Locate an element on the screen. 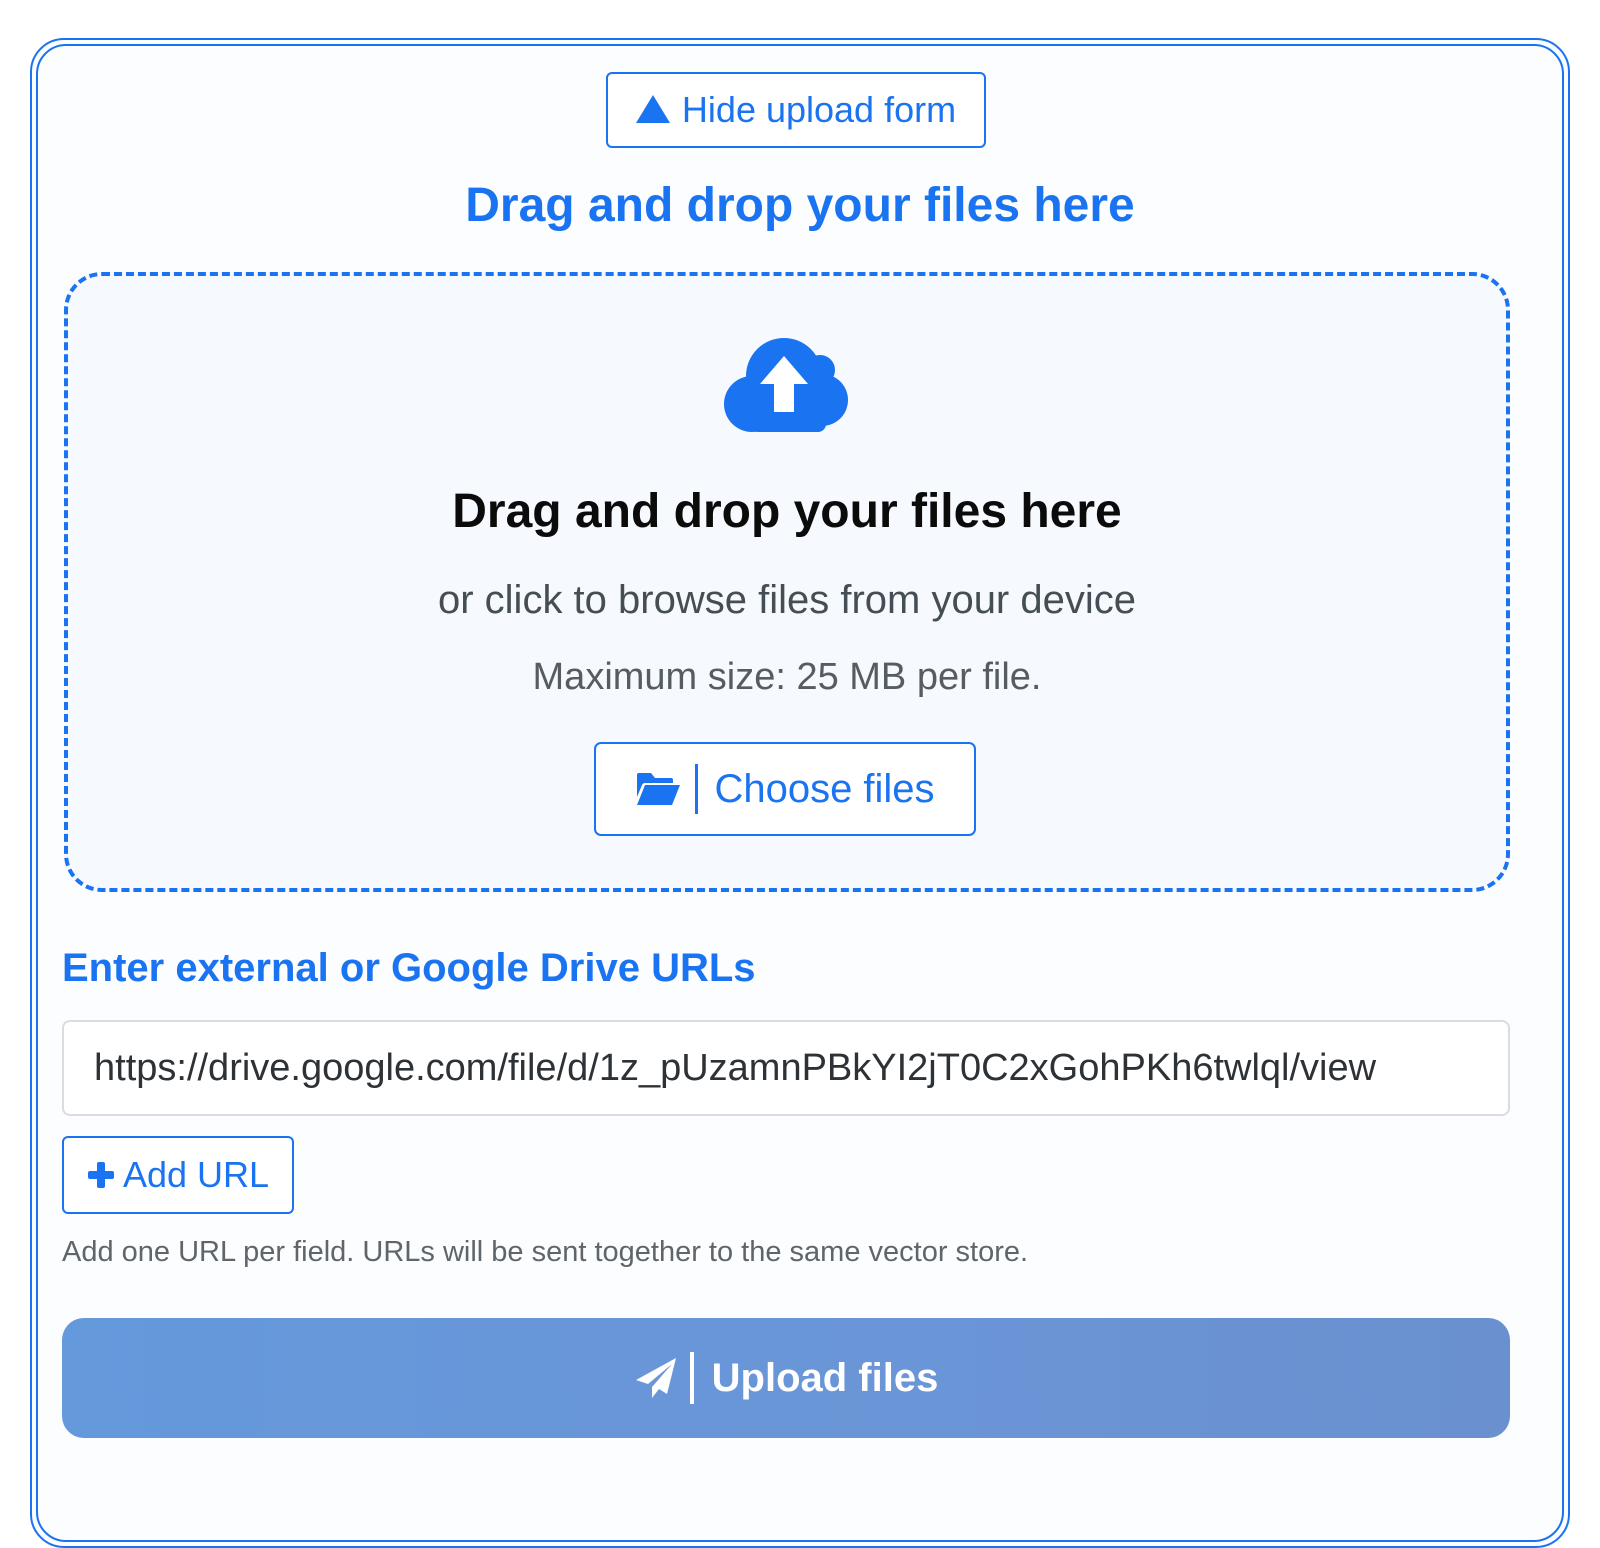 The width and height of the screenshot is (1600, 1548). folder-open-icon is located at coordinates (659, 789).